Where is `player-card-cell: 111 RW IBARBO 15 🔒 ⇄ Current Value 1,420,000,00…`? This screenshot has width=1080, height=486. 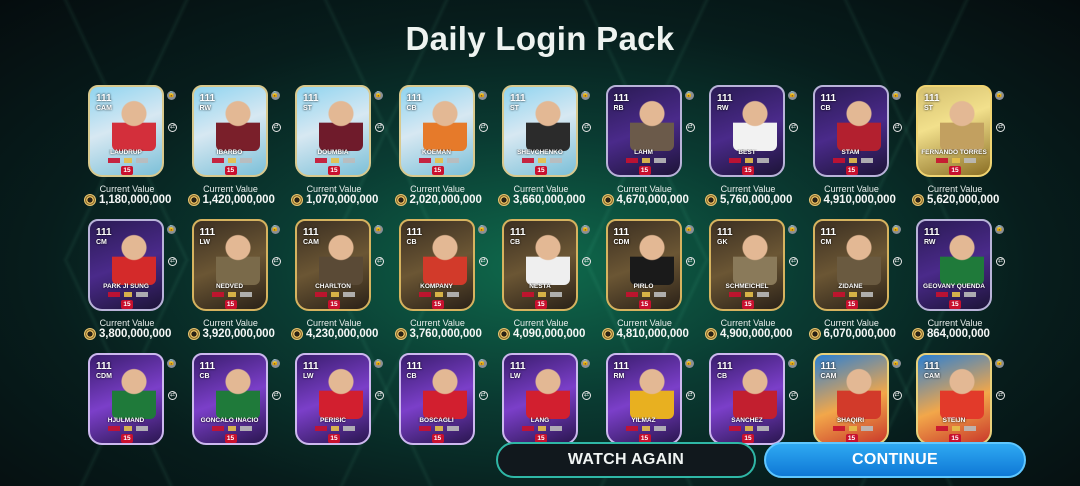
player-card-cell: 111 RW IBARBO 15 🔒 ⇄ Current Value 1,420,000,00… is located at coordinates (239, 152).